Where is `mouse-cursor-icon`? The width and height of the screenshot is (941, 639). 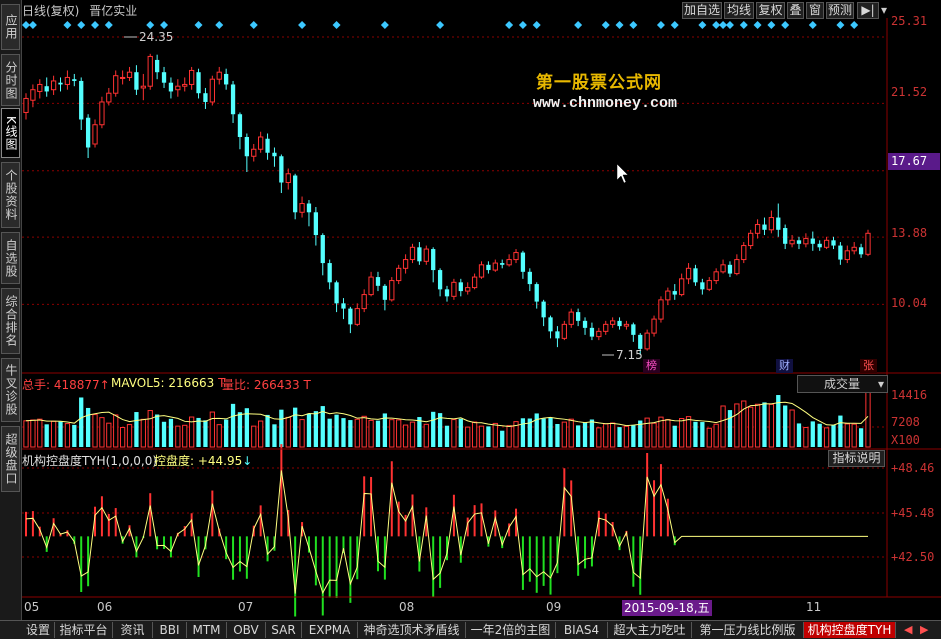 mouse-cursor-icon is located at coordinates (622, 173).